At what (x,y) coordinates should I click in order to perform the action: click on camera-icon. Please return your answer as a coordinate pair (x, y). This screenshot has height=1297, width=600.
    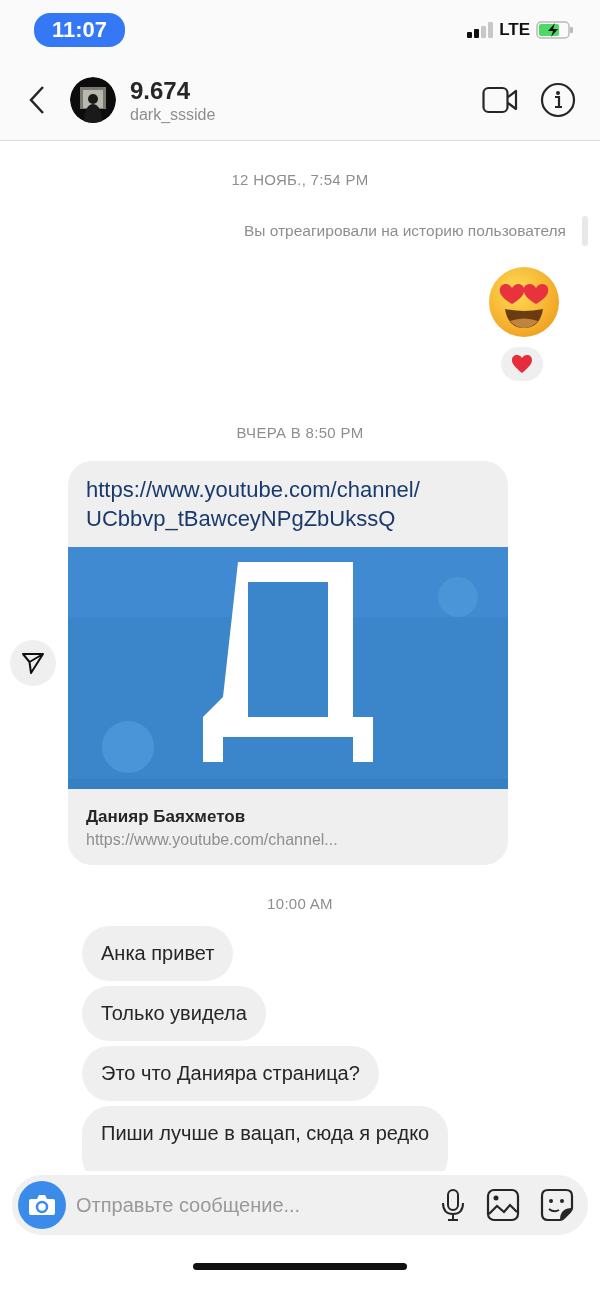
    Looking at the image, I should click on (42, 1205).